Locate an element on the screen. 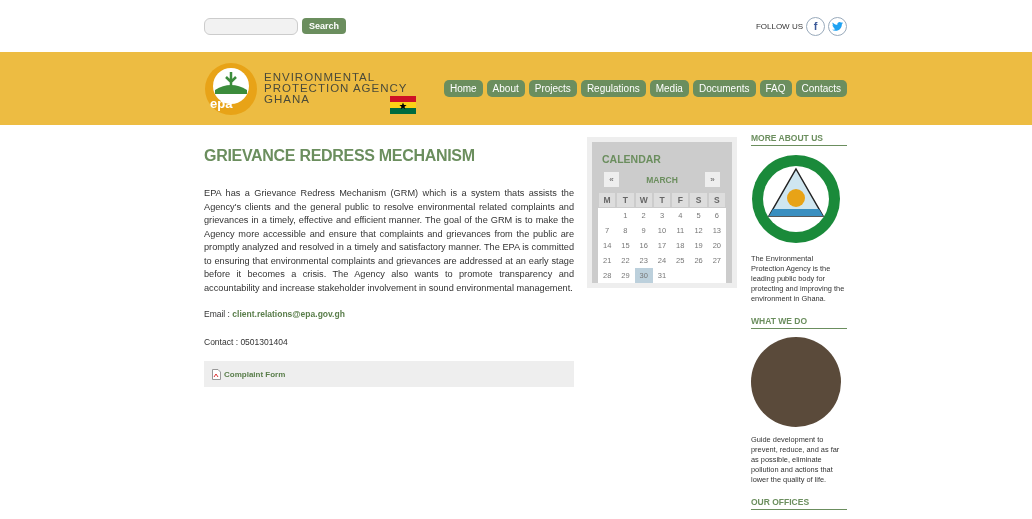 This screenshot has height=519, width=1032. nav-link: Documents is located at coordinates (724, 88).